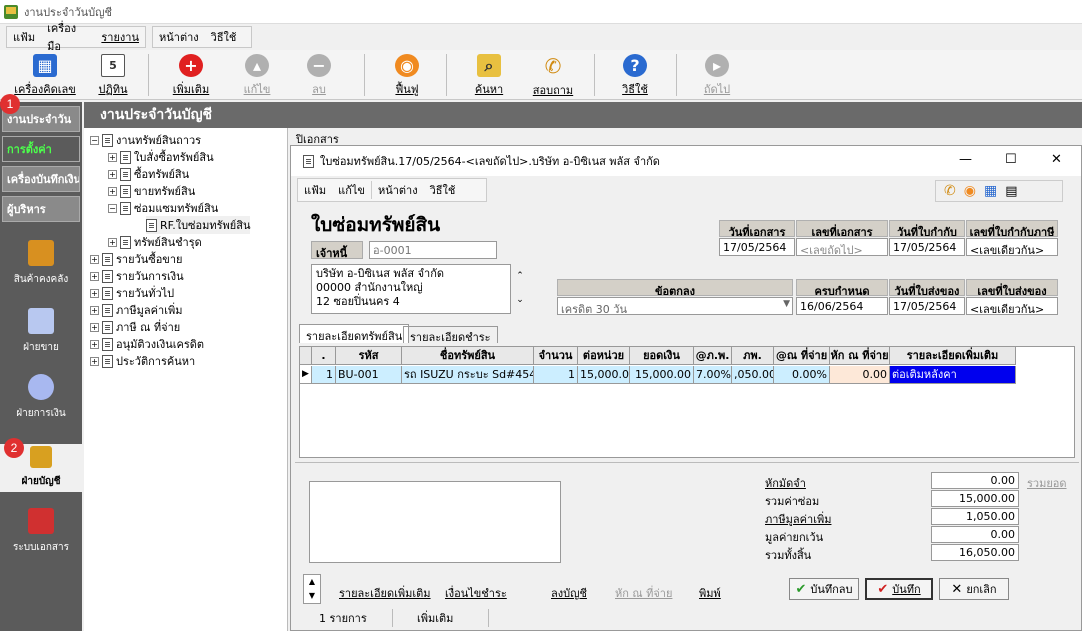 This screenshot has height=631, width=1082. Describe the element at coordinates (1012, 247) in the screenshot. I see `tax-no-field: <เลขเดียวกัน>` at that location.